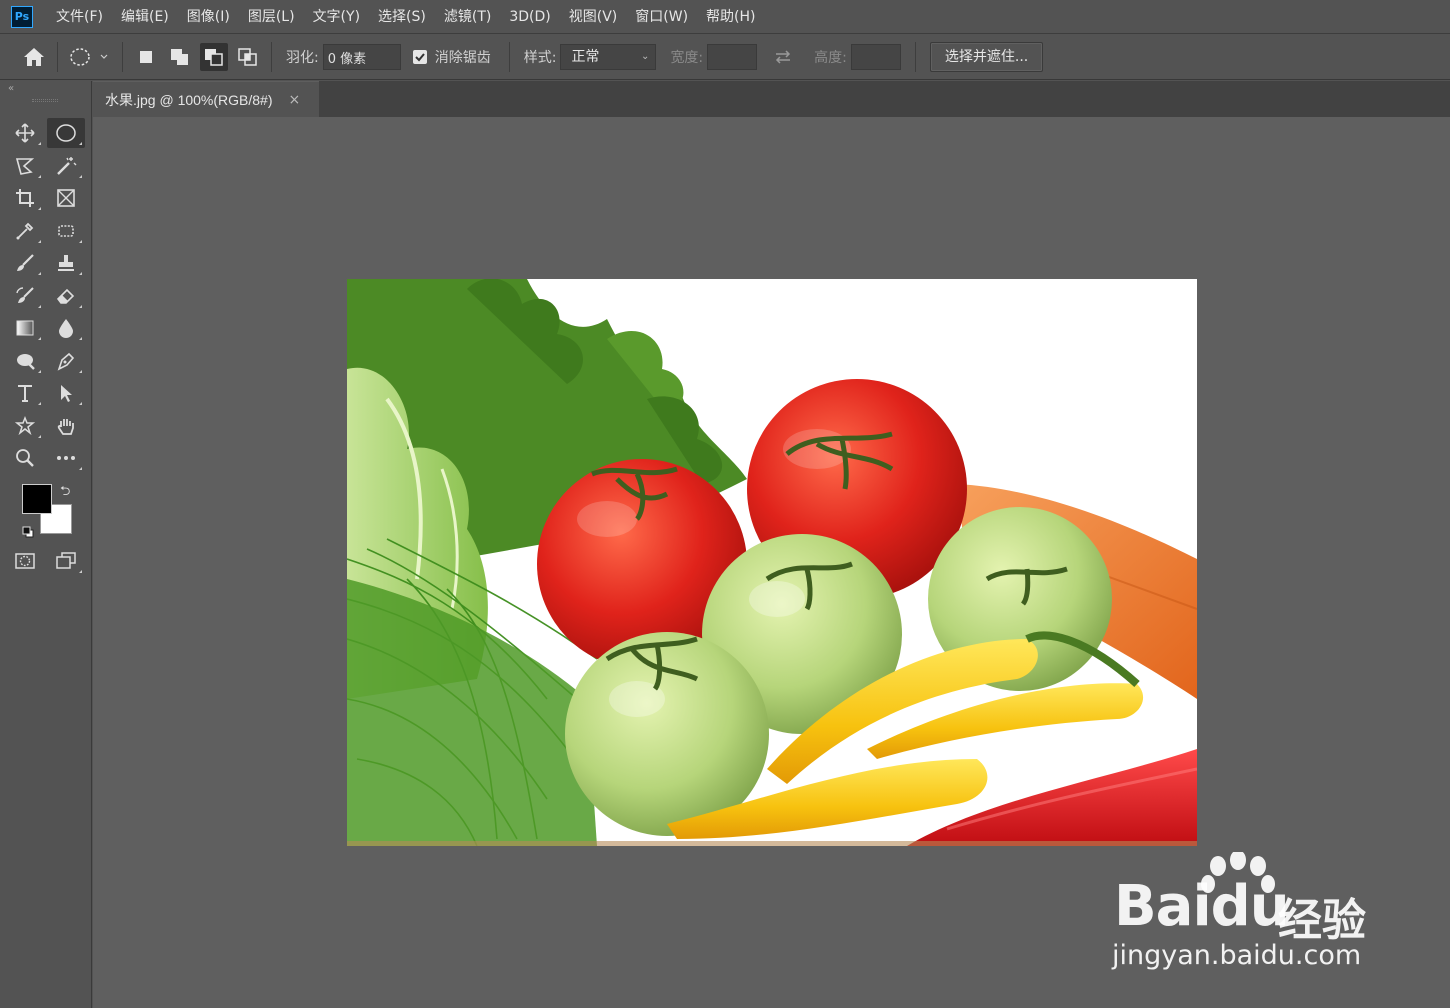 The height and width of the screenshot is (1008, 1450). What do you see at coordinates (248, 57) in the screenshot?
I see `intersect-selection-icon` at bounding box center [248, 57].